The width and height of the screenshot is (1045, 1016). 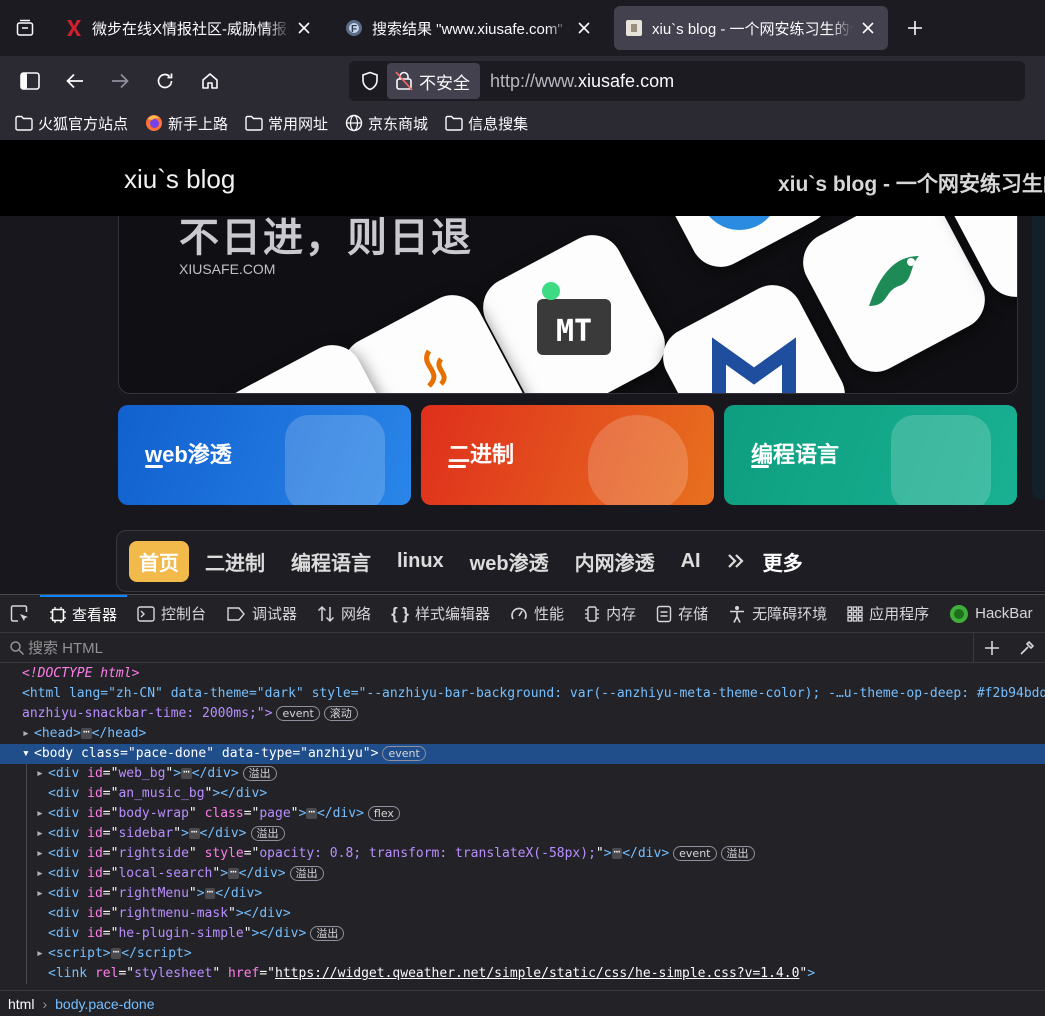 I want to click on nav-item-home: 首页, so click(x=159, y=561).